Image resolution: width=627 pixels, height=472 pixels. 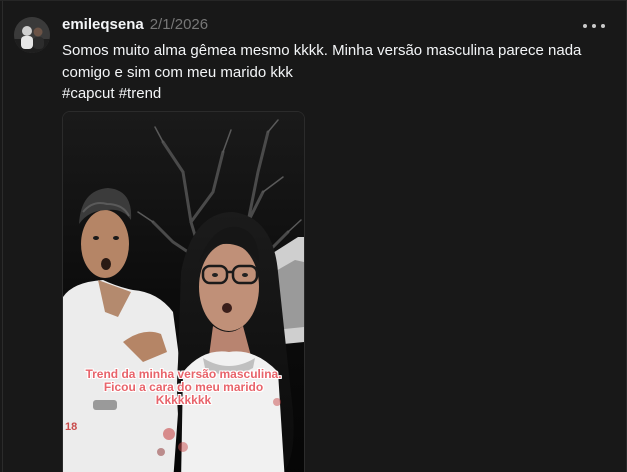 I want to click on avatar, so click(x=32, y=35).